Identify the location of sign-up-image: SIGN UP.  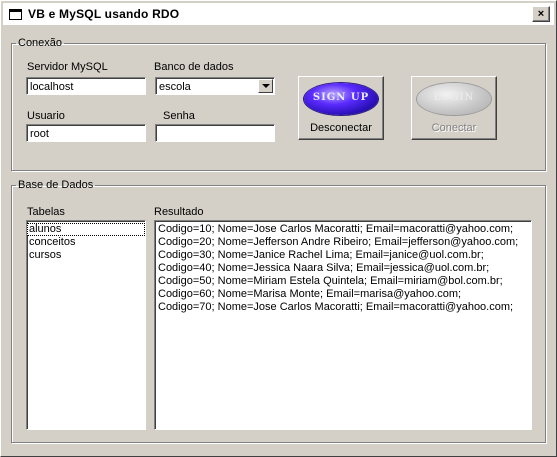
(341, 99).